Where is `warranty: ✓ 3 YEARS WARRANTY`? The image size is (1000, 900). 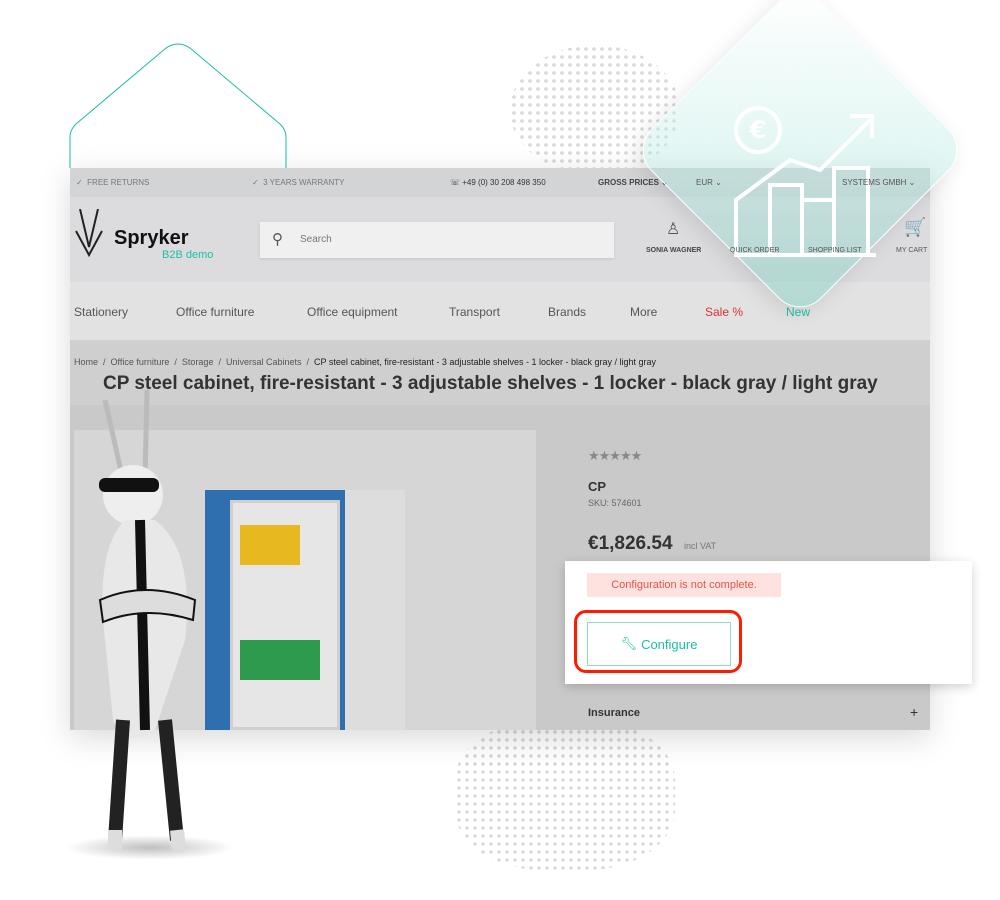
warranty: ✓ 3 YEARS WARRANTY is located at coordinates (298, 182).